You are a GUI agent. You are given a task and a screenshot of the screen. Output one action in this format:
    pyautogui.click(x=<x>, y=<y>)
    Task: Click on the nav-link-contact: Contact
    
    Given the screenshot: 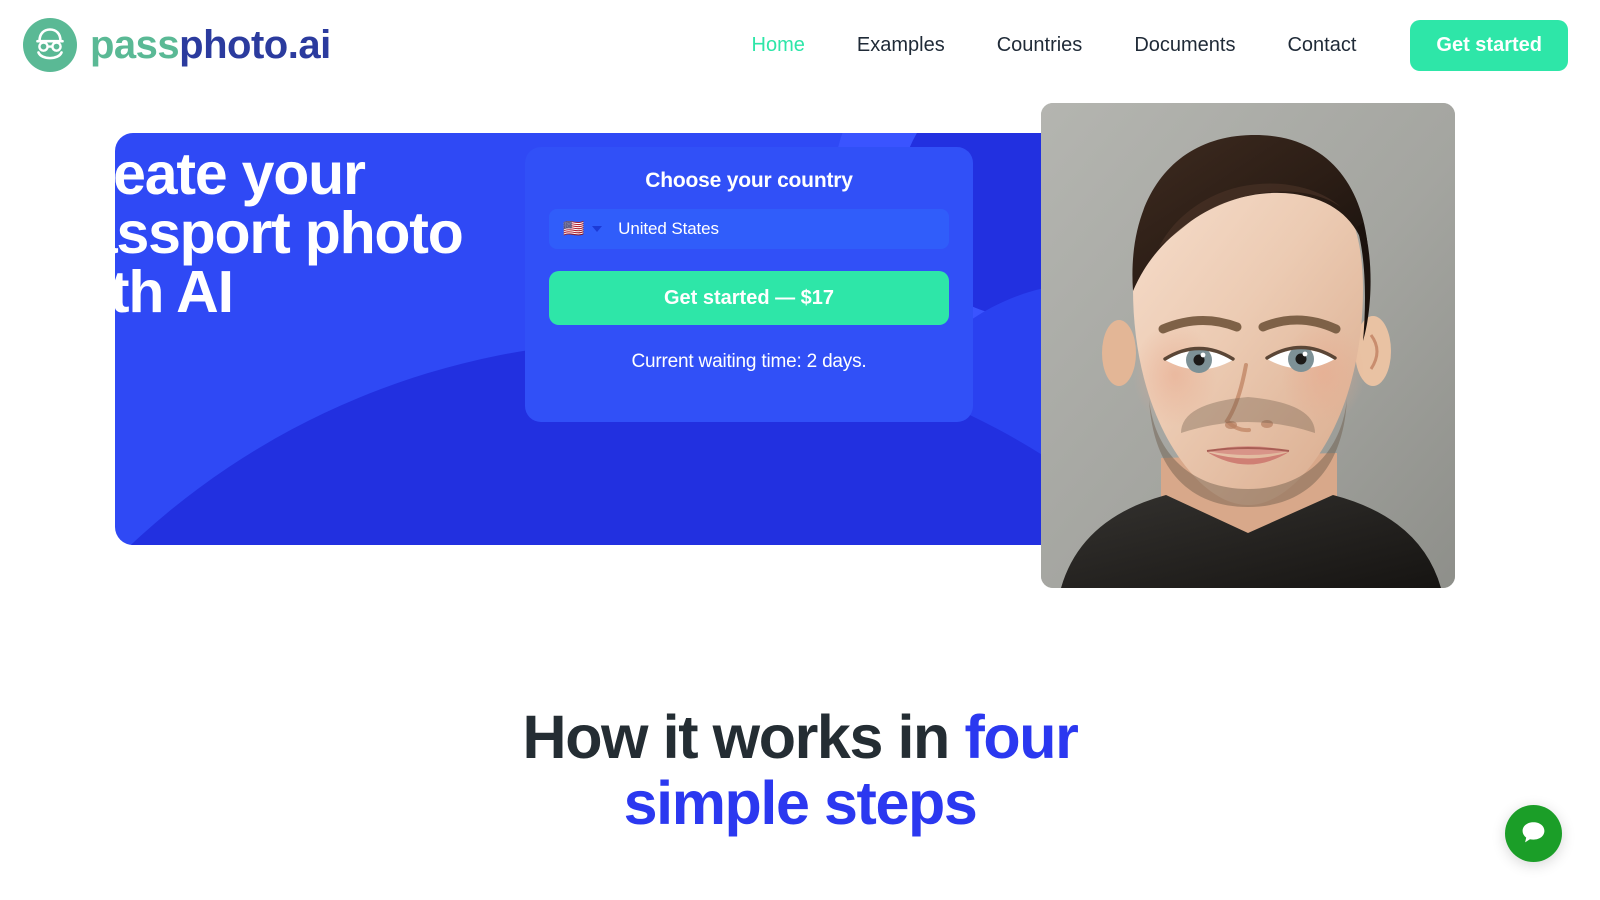 What is the action you would take?
    pyautogui.click(x=1321, y=45)
    